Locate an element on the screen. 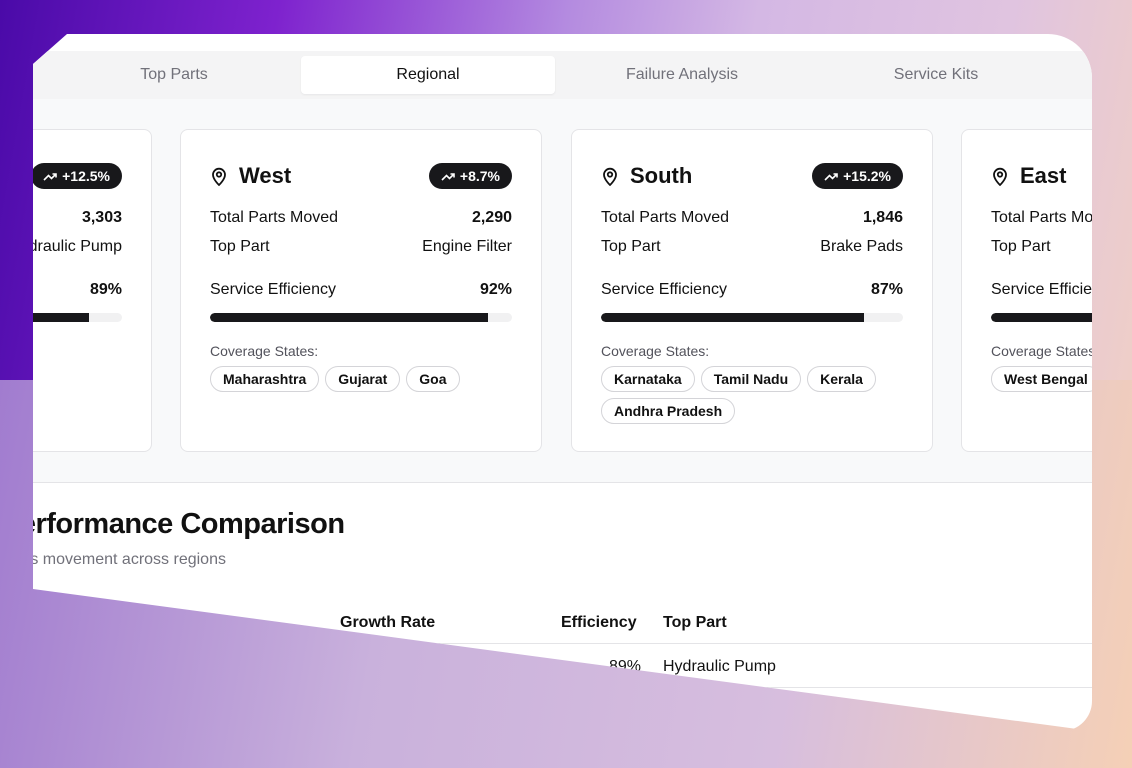 This screenshot has height=768, width=1132. coverage-states: West Bengal is located at coordinates (1041, 379).